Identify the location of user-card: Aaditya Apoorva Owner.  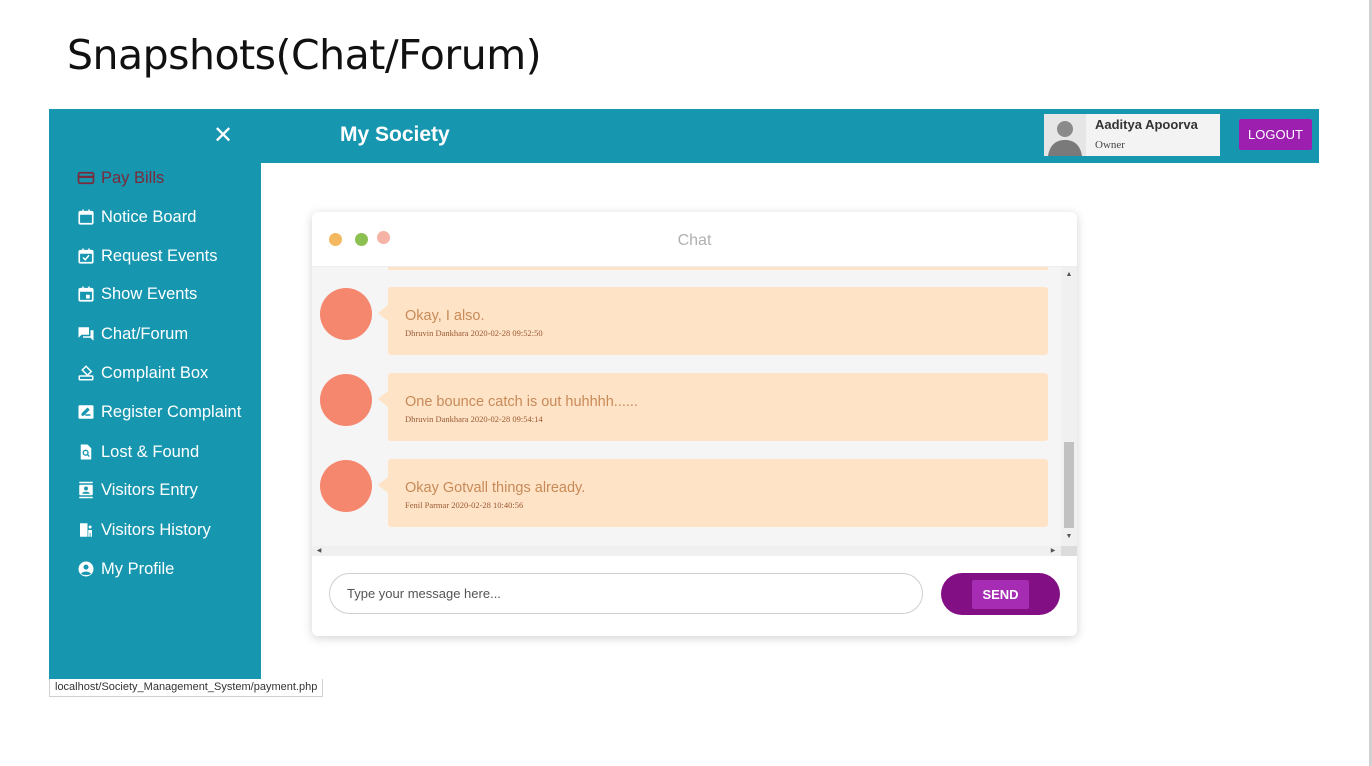
(1132, 135).